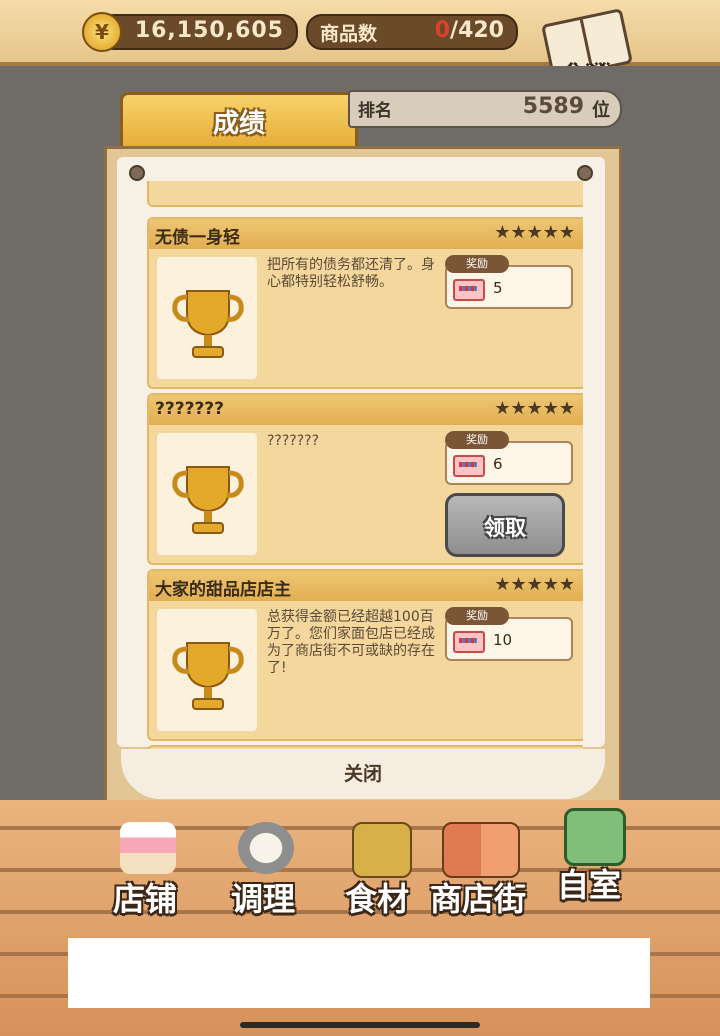 The height and width of the screenshot is (1036, 720). I want to click on ad-banner, so click(359, 973).